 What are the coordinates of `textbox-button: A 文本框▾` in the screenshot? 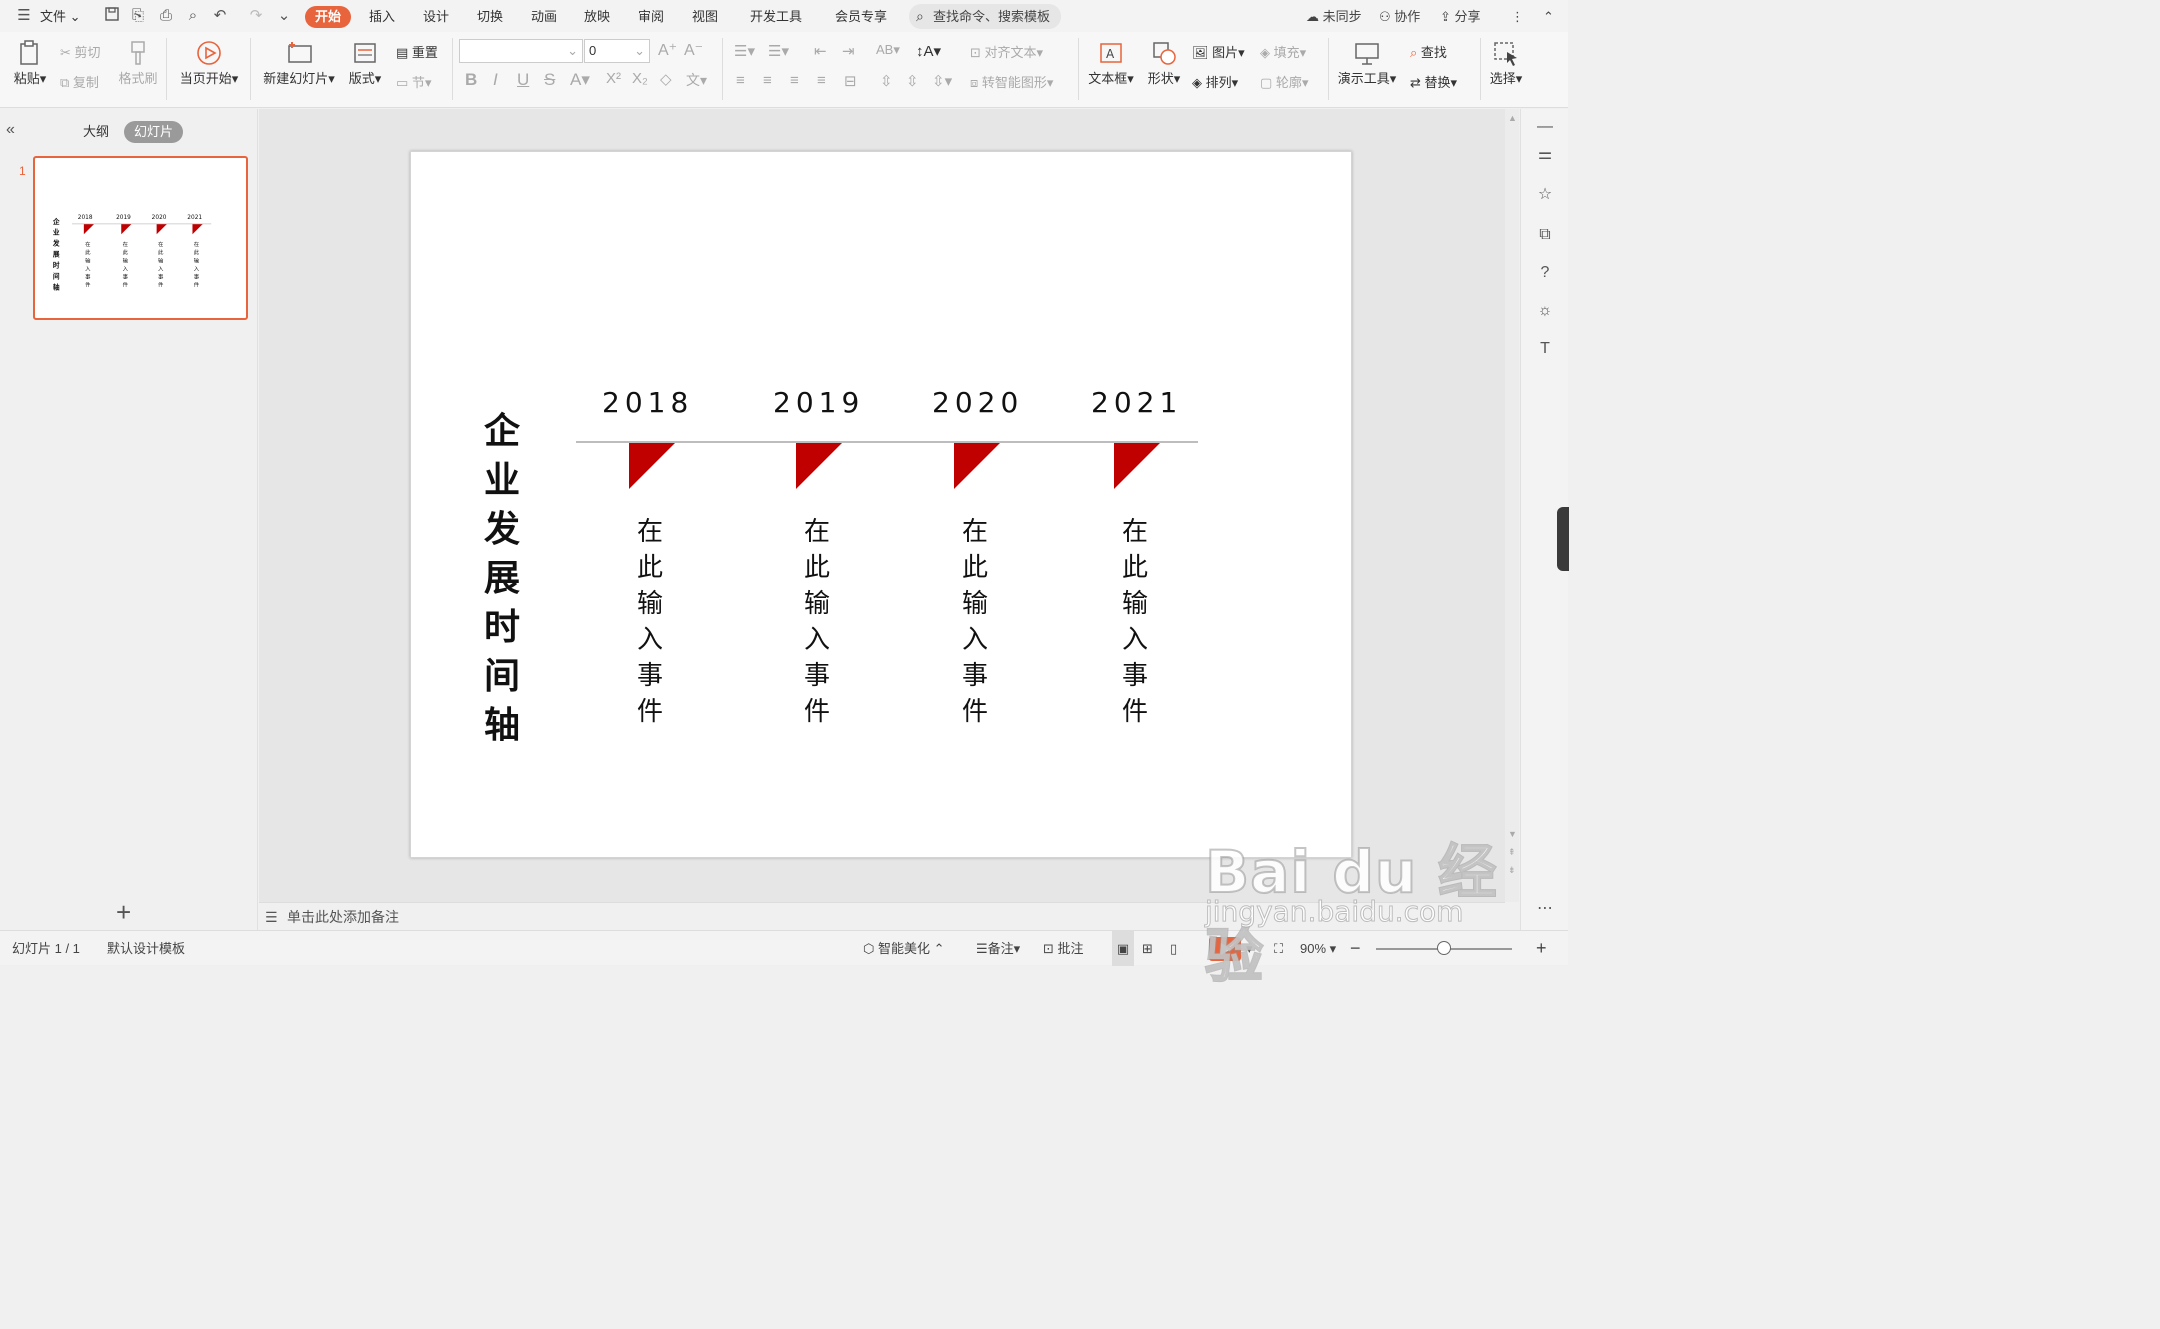 It's located at (1111, 62).